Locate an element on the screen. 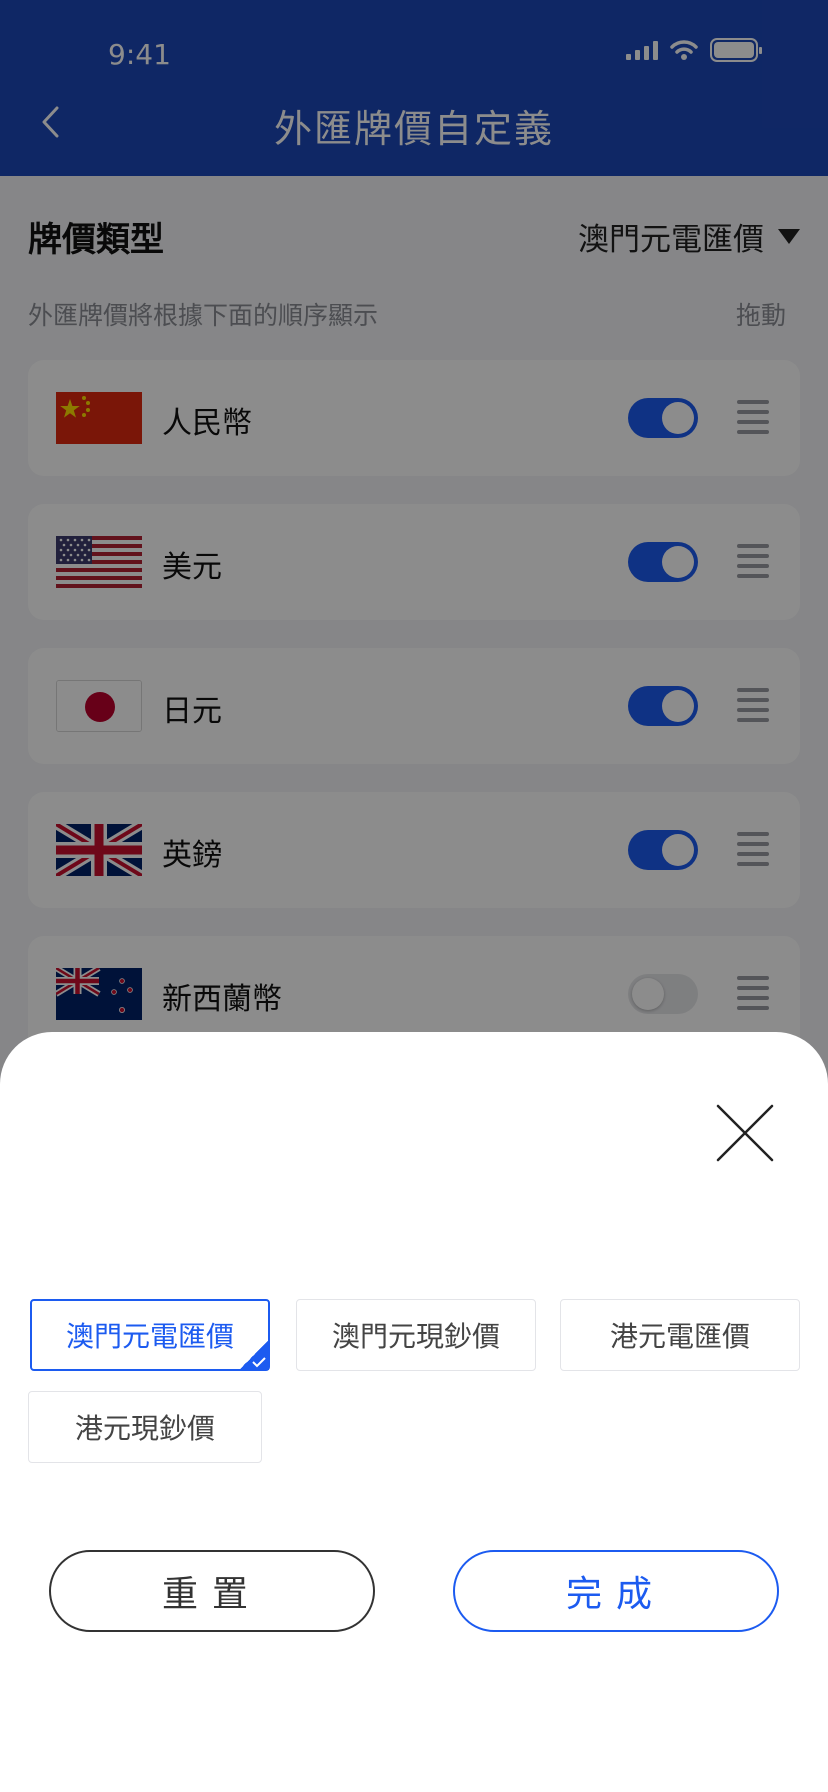 This screenshot has width=828, height=1792. checkmark-icon is located at coordinates (254, 1355).